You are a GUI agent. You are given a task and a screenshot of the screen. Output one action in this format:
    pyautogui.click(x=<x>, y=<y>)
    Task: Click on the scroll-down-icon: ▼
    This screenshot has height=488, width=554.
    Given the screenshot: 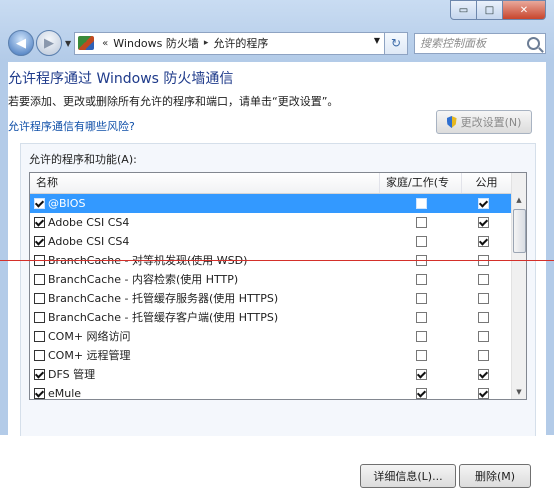 What is the action you would take?
    pyautogui.click(x=519, y=392)
    